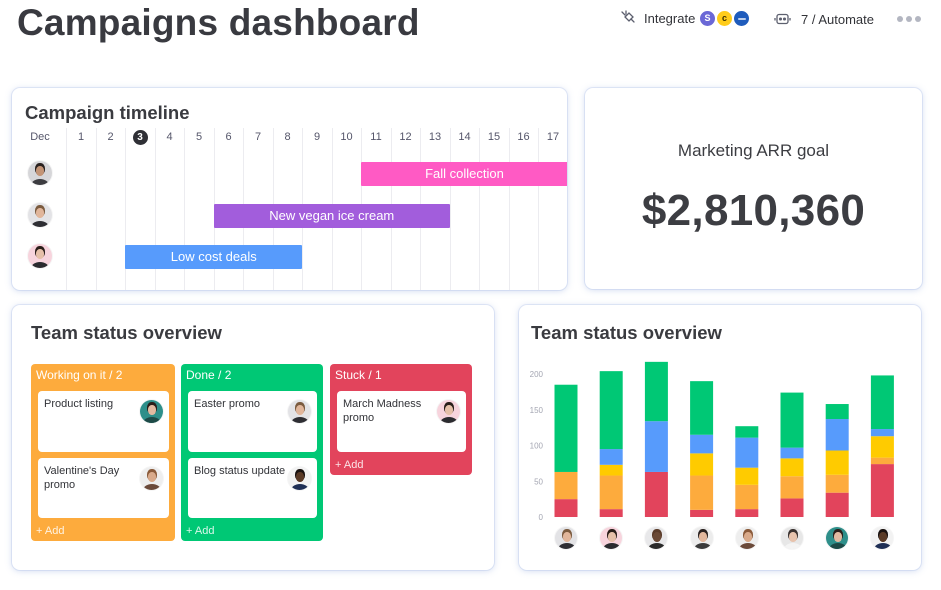  Describe the element at coordinates (464, 174) in the screenshot. I see `timeline-bar: Fall collection` at that location.